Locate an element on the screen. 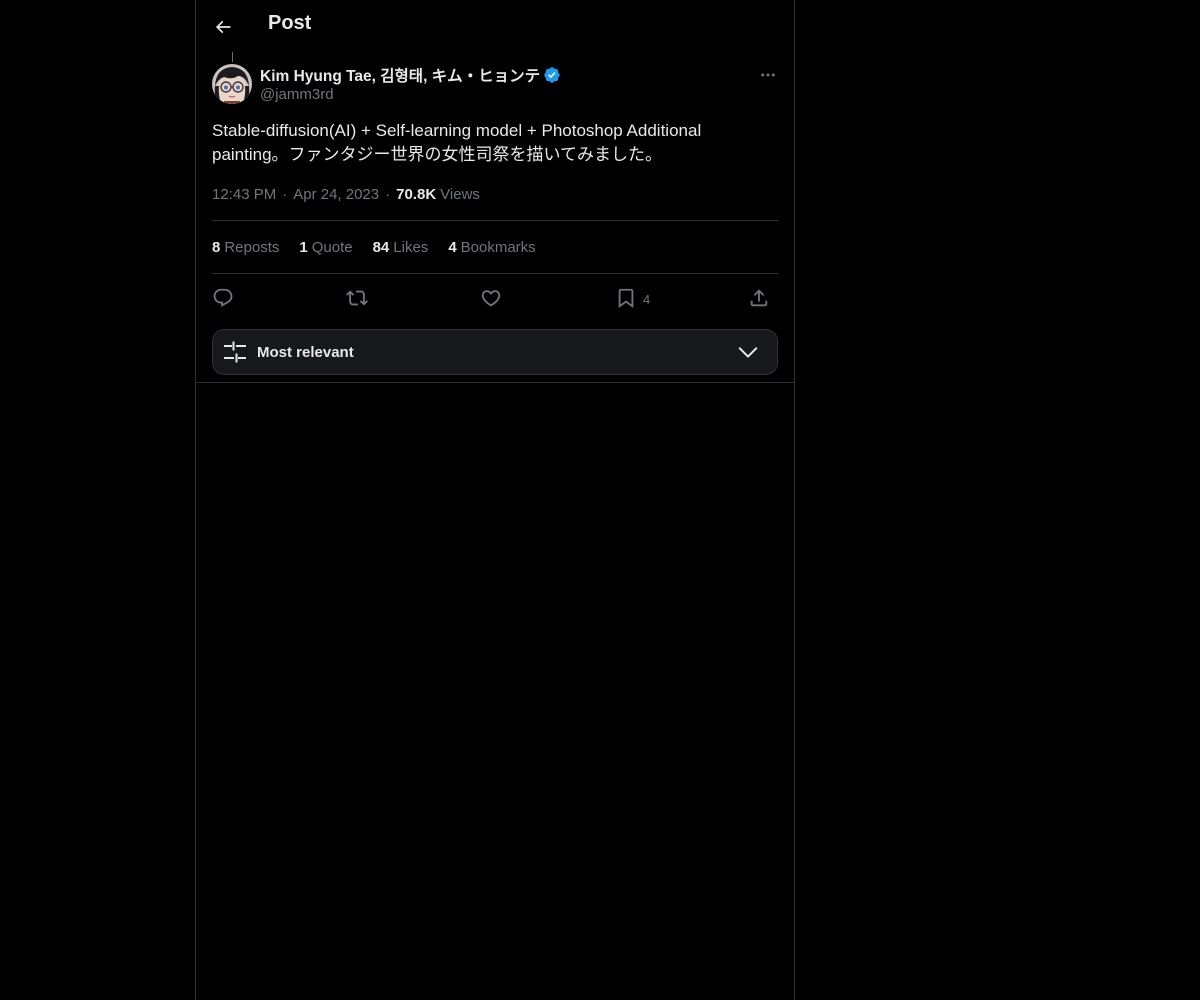 This screenshot has width=1200, height=1000. page-header: Post is located at coordinates (495, 26).